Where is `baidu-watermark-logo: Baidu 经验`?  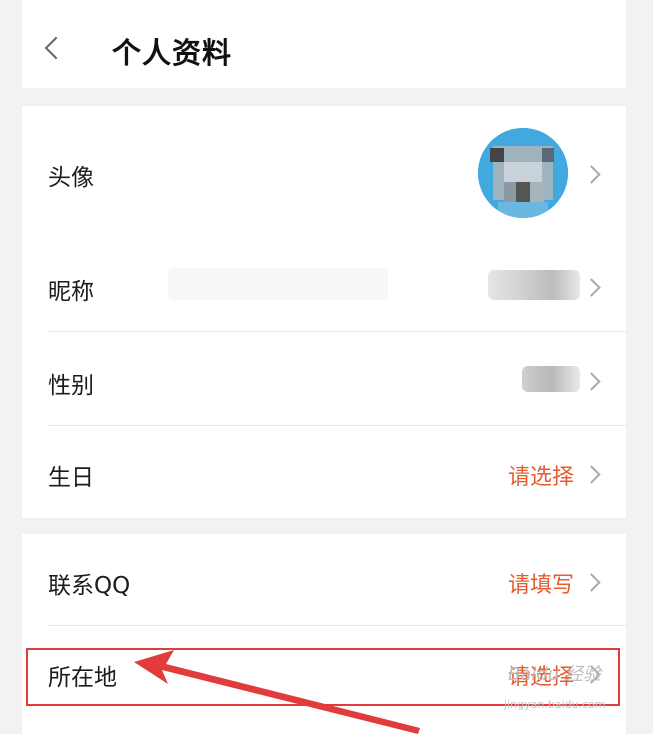
baidu-watermark-logo: Baidu 经验 is located at coordinates (554, 674).